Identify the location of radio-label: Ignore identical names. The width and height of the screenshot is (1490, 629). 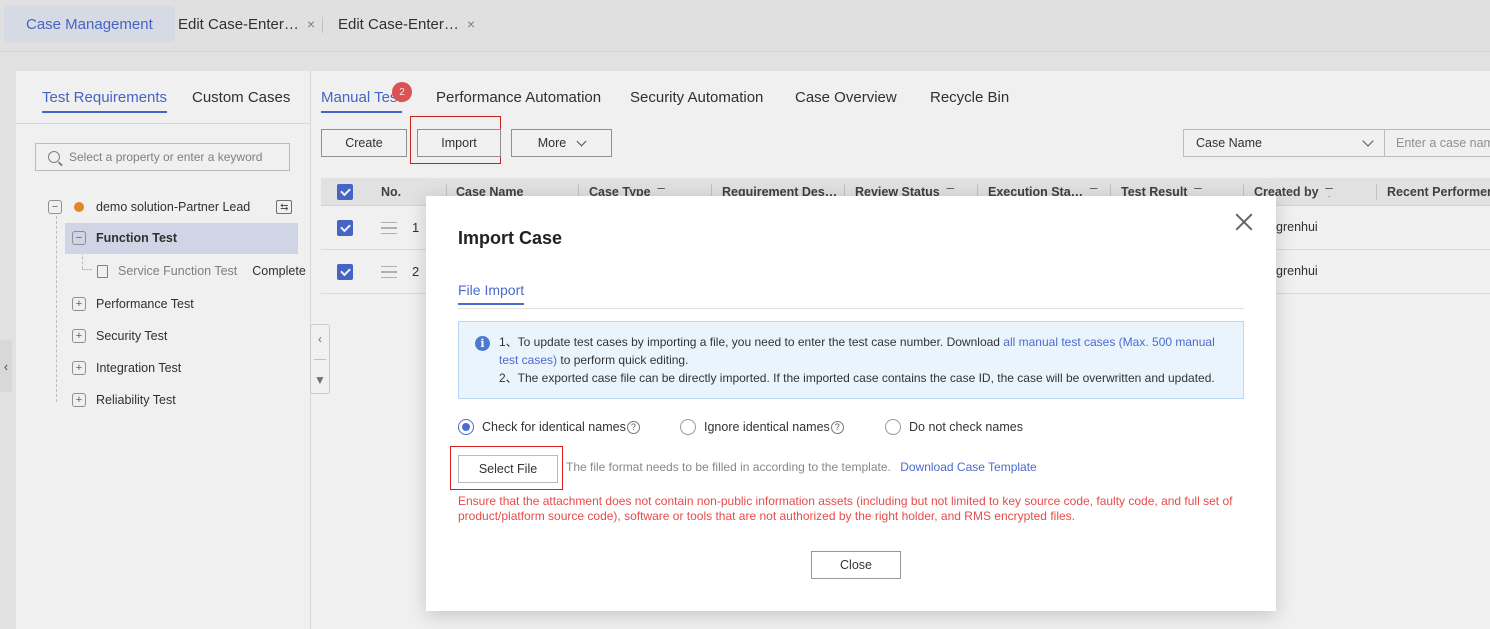
(767, 427).